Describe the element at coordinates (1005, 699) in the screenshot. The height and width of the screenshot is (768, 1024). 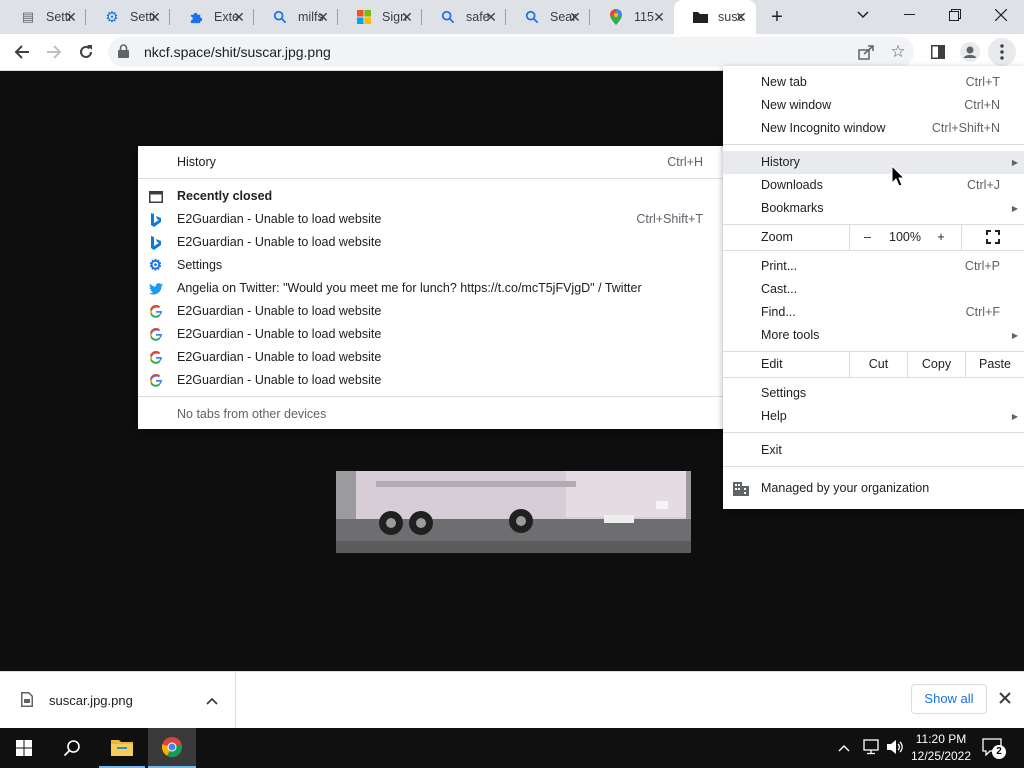
I see `close-download-bar-button` at that location.